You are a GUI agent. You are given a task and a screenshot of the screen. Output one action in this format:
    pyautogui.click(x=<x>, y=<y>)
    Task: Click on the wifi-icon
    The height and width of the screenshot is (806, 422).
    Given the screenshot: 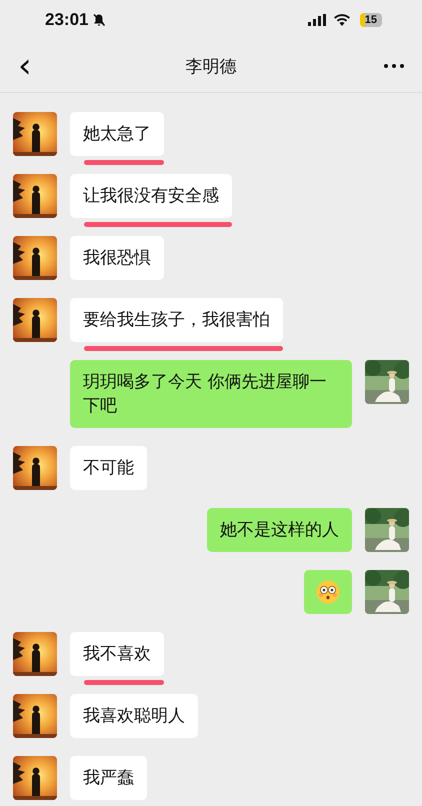 What is the action you would take?
    pyautogui.click(x=342, y=20)
    